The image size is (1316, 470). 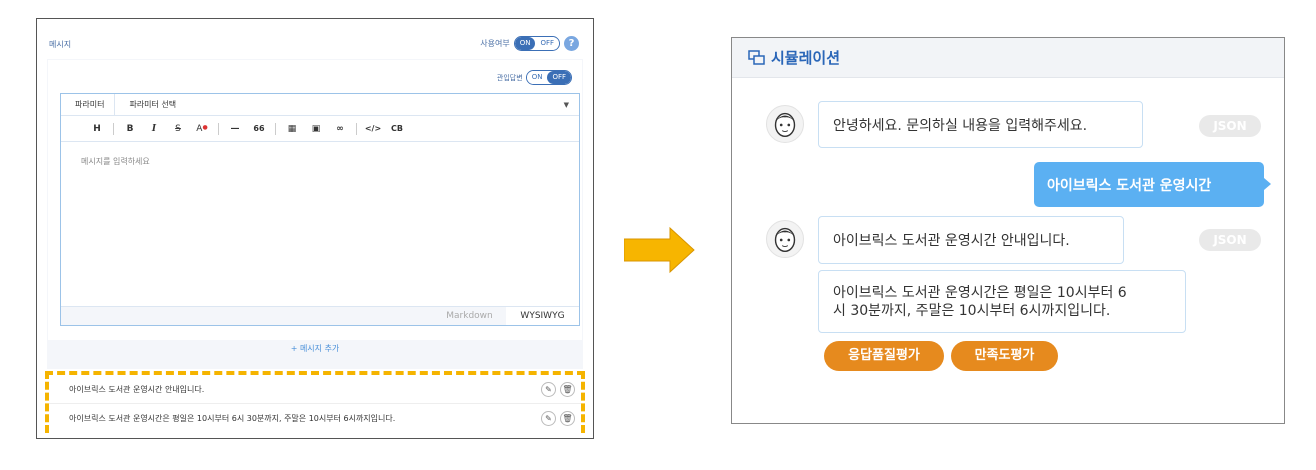 What do you see at coordinates (320, 105) in the screenshot?
I see `parameter-row: 파라미터 파라미터 선택 ▼` at bounding box center [320, 105].